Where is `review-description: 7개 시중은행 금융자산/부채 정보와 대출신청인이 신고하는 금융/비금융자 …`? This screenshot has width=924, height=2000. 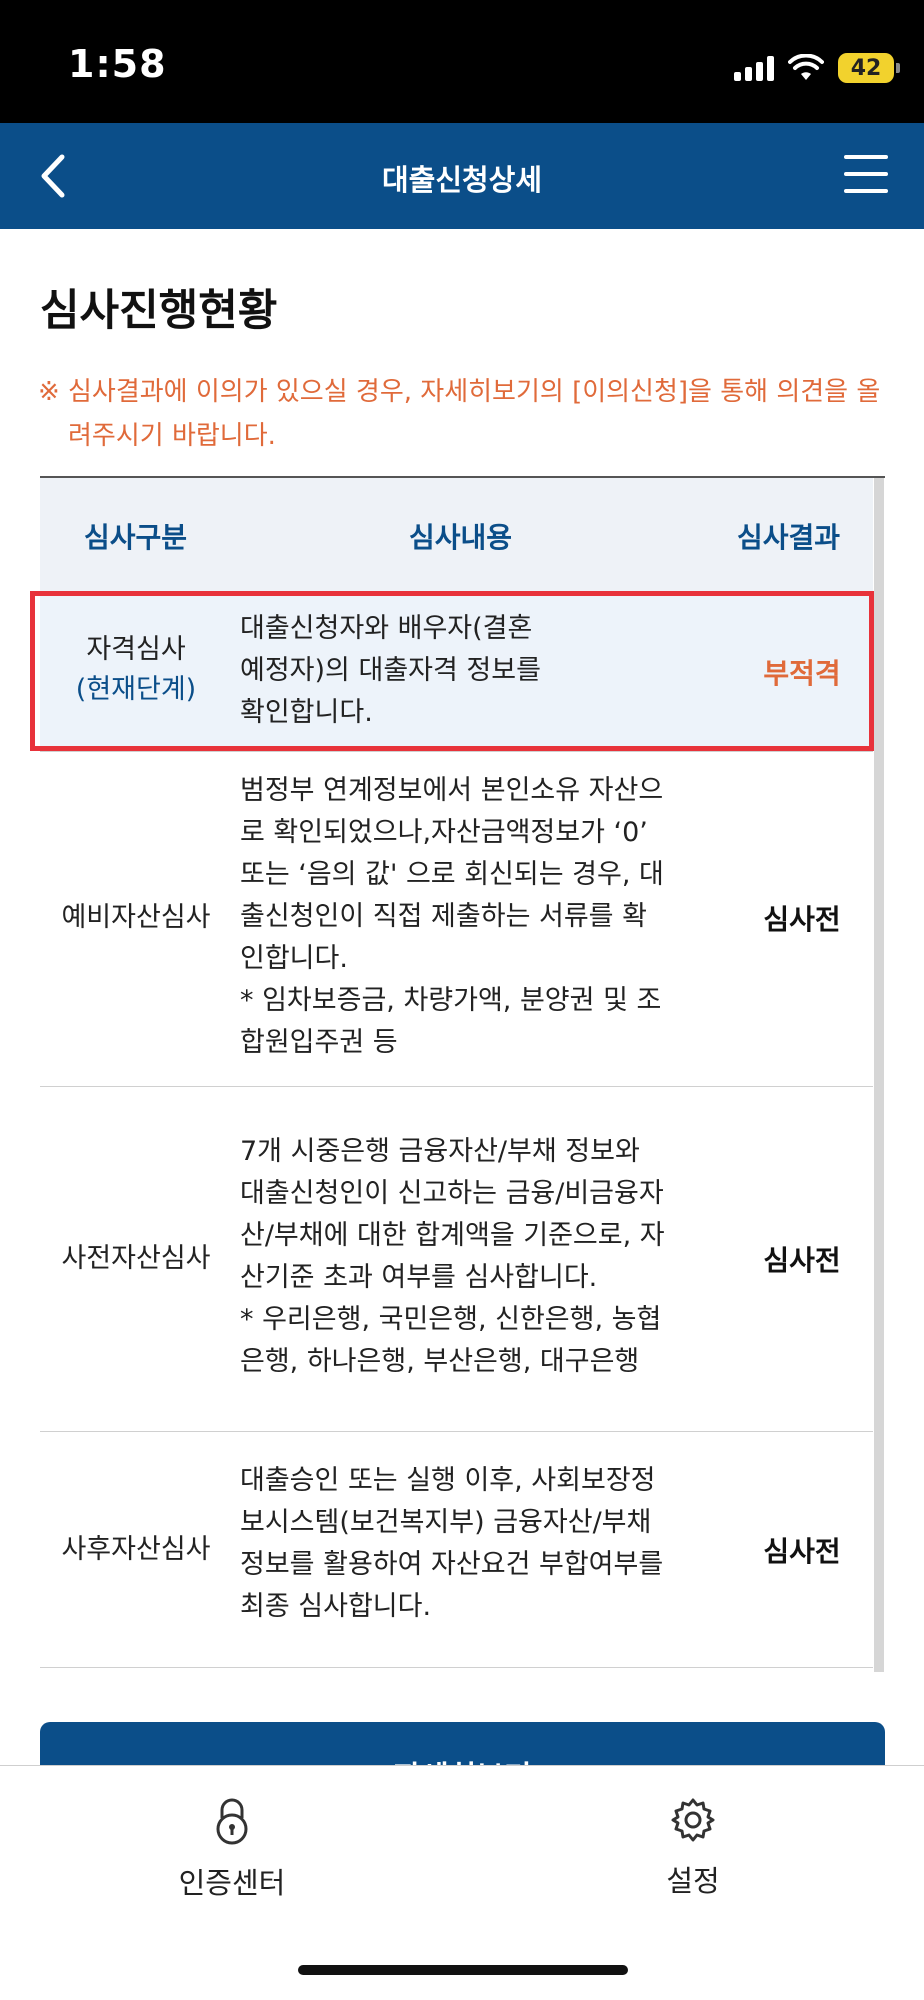 review-description: 7개 시중은행 금융자산/부채 정보와 대출신청인이 신고하는 금융/비금융자 … is located at coordinates (452, 1256).